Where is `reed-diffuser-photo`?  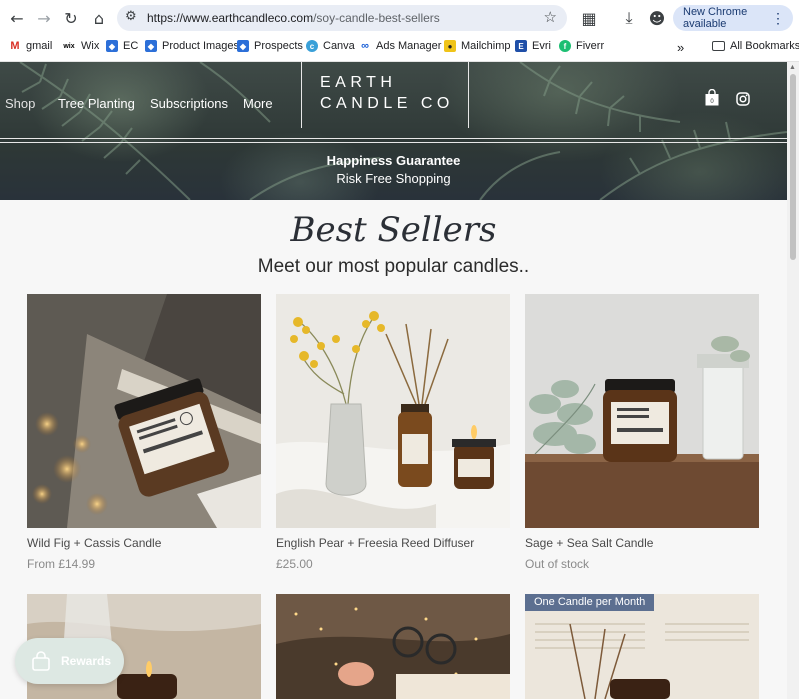 reed-diffuser-photo is located at coordinates (393, 411).